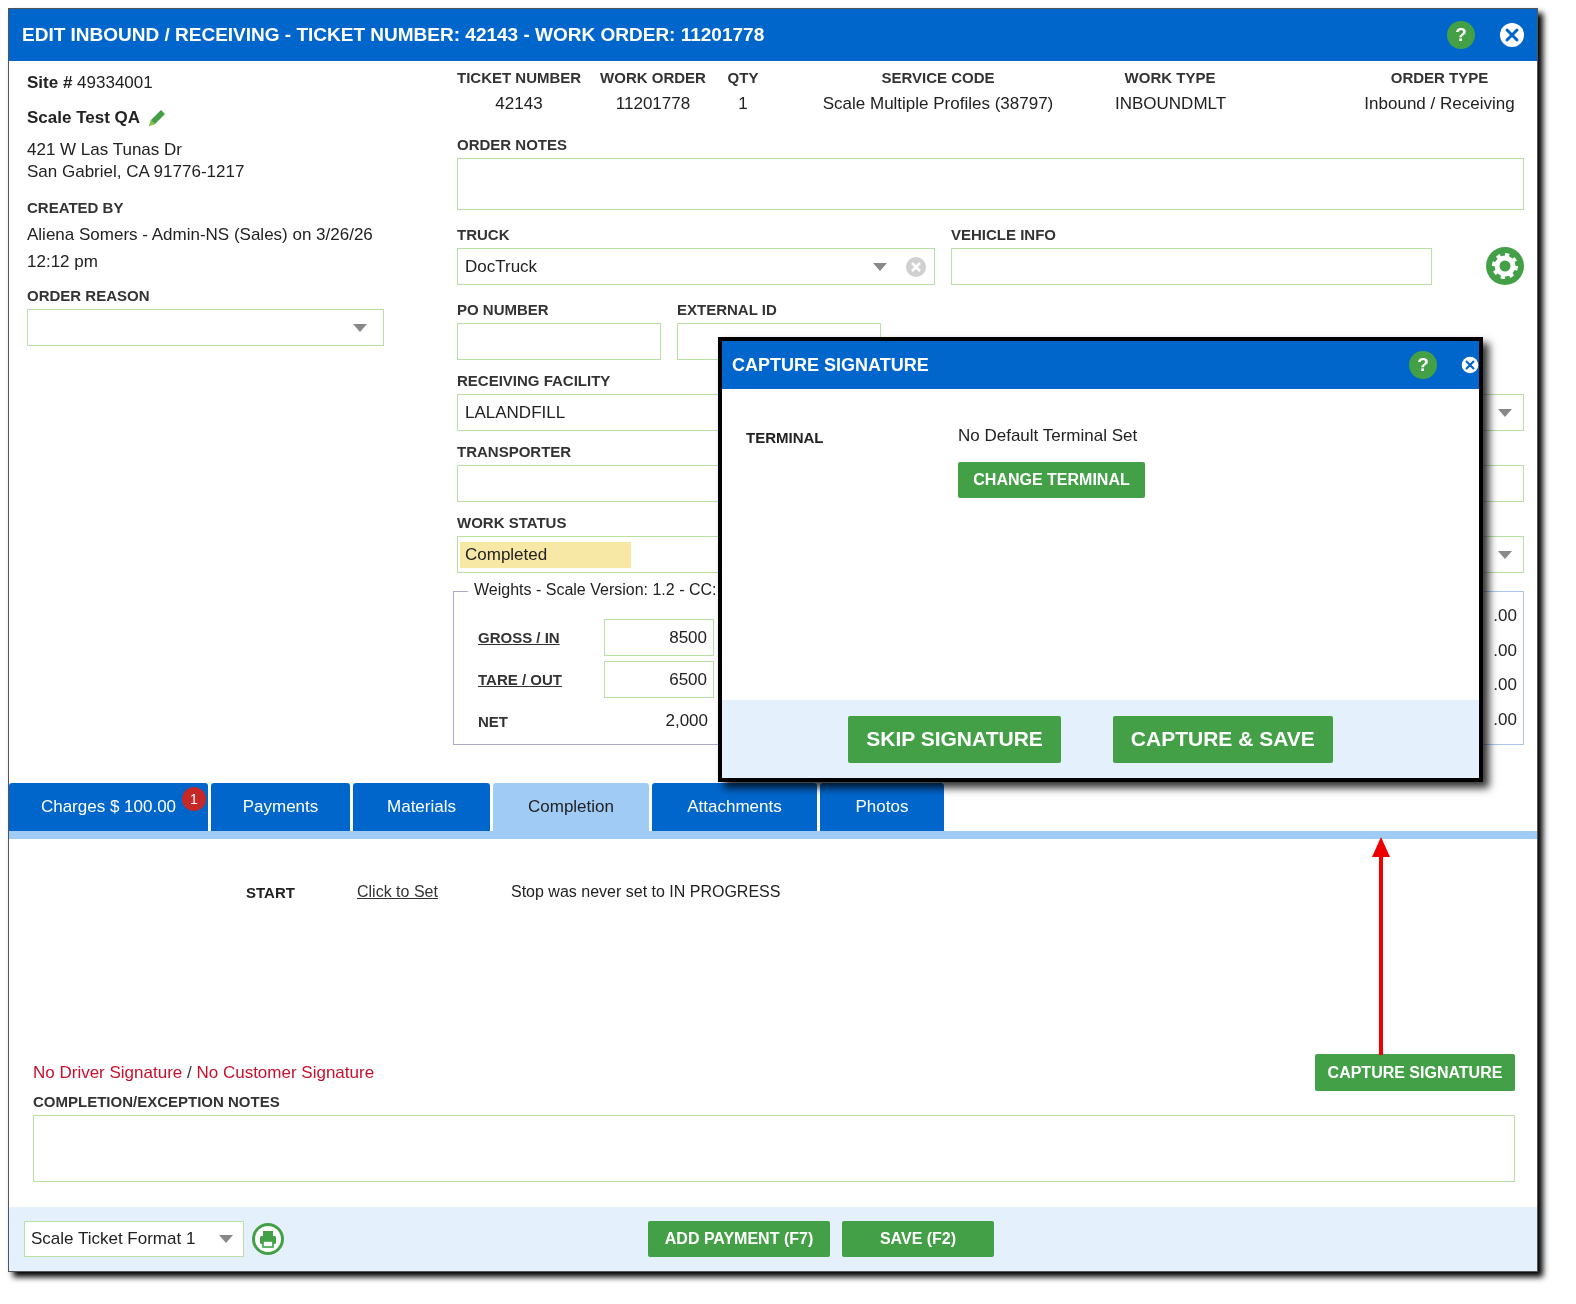  I want to click on summary-value: 11201778, so click(653, 104).